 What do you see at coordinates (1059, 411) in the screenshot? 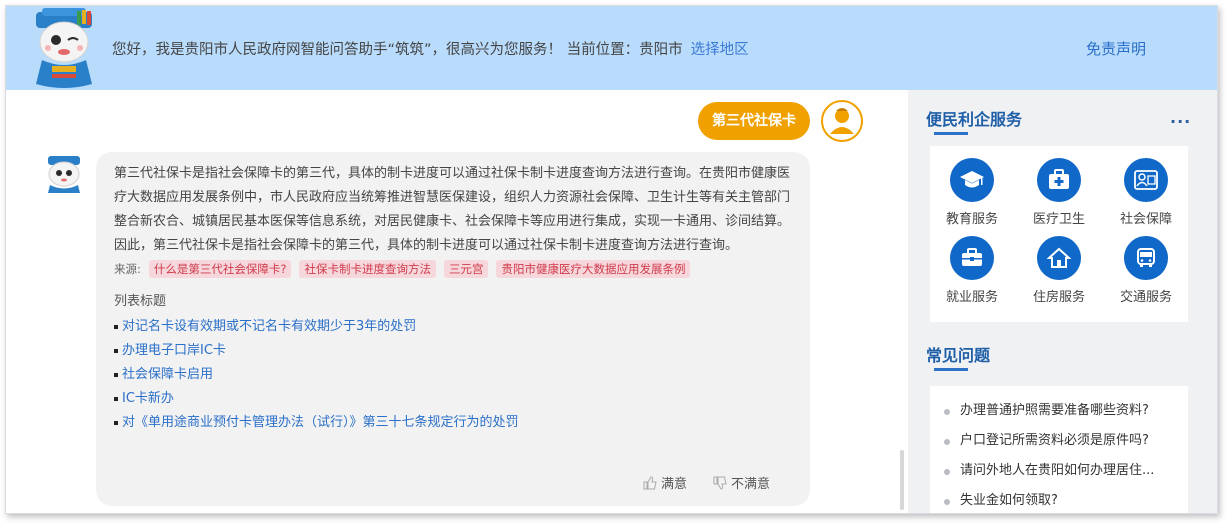
I see `faq-item: 办理普通护照需要准备哪些资料?` at bounding box center [1059, 411].